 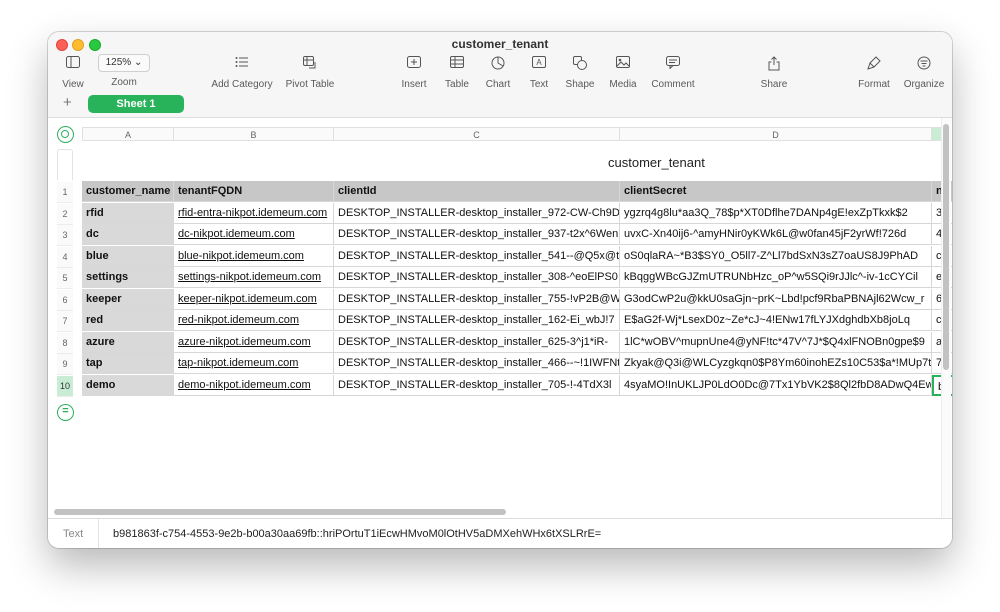 What do you see at coordinates (623, 84) in the screenshot?
I see `media-label: Media` at bounding box center [623, 84].